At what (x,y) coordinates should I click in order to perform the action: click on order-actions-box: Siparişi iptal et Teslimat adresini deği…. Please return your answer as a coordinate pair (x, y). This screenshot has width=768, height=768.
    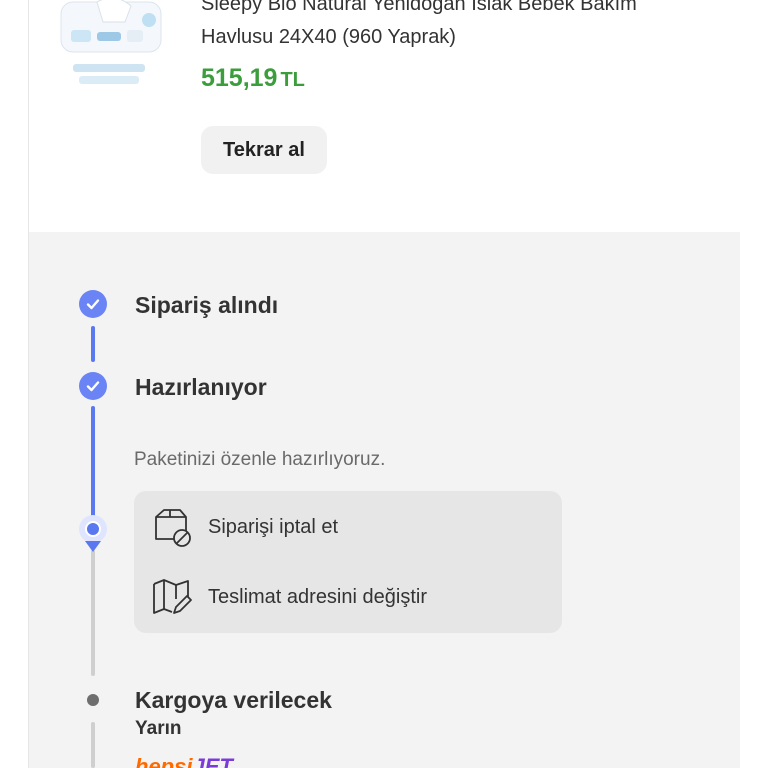
    Looking at the image, I should click on (348, 562).